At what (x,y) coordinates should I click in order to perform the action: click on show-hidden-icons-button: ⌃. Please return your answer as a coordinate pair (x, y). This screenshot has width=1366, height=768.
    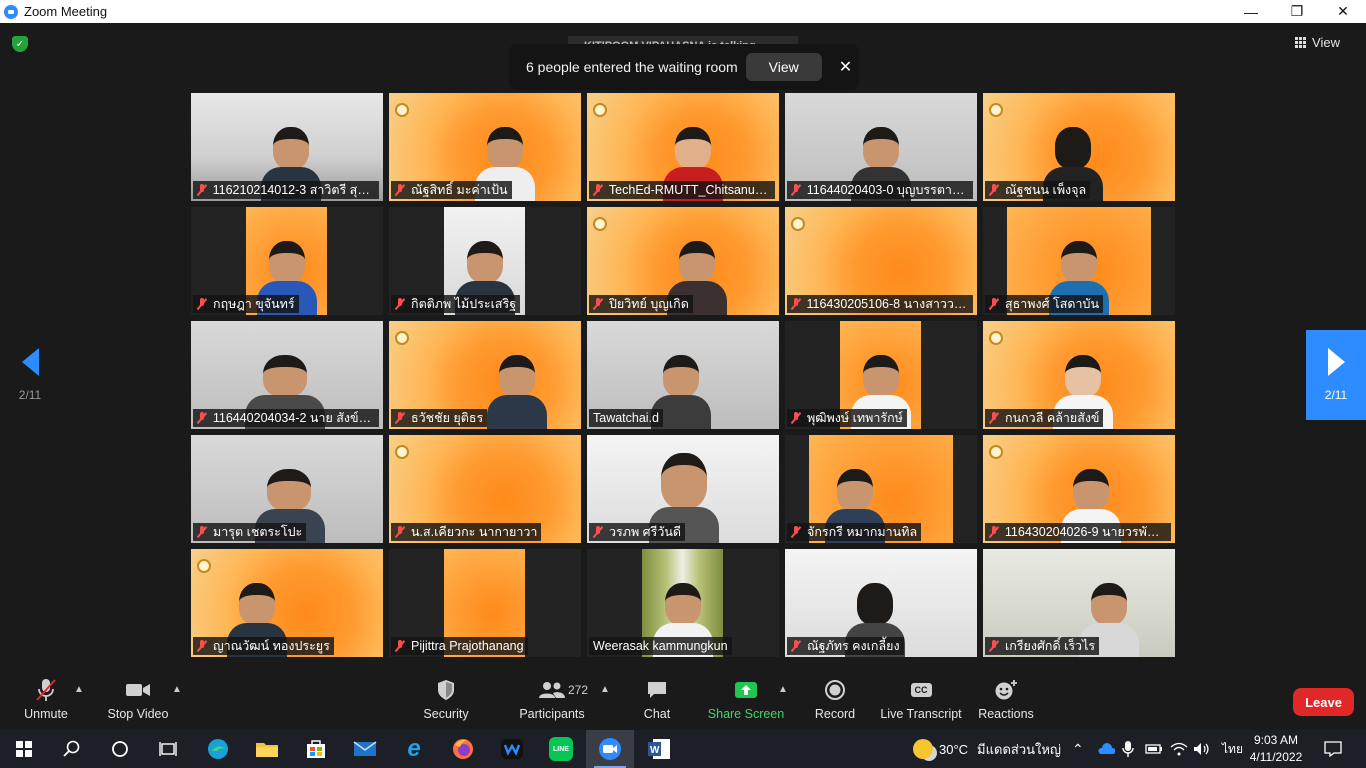
    Looking at the image, I should click on (1078, 749).